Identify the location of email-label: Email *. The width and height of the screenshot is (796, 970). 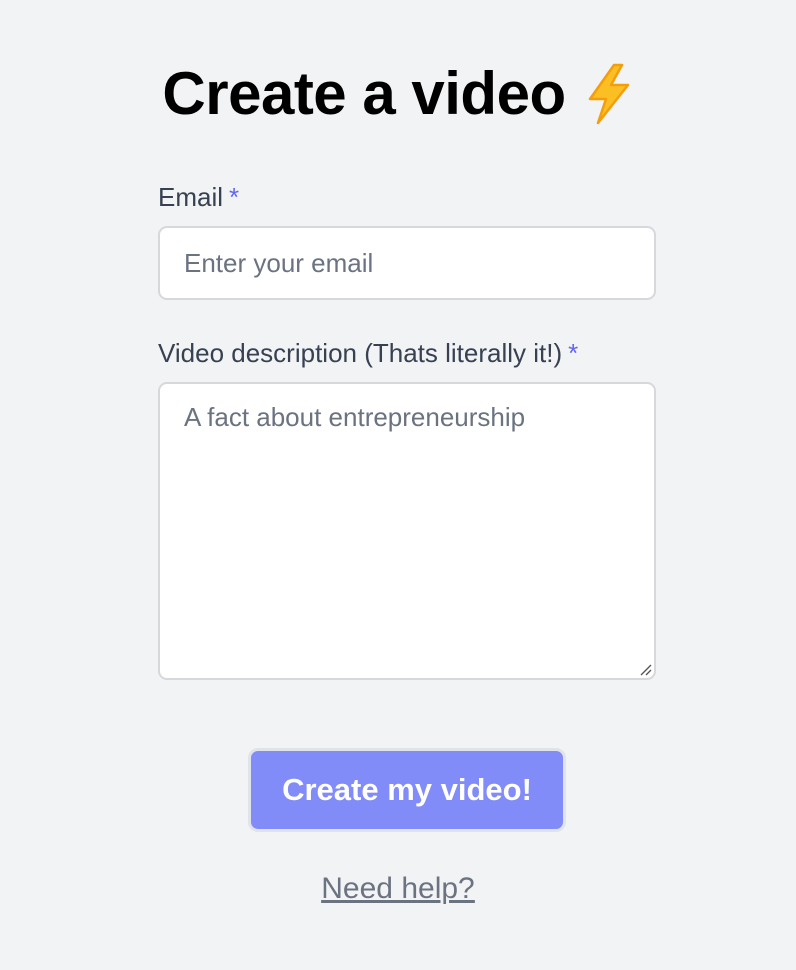
(407, 197).